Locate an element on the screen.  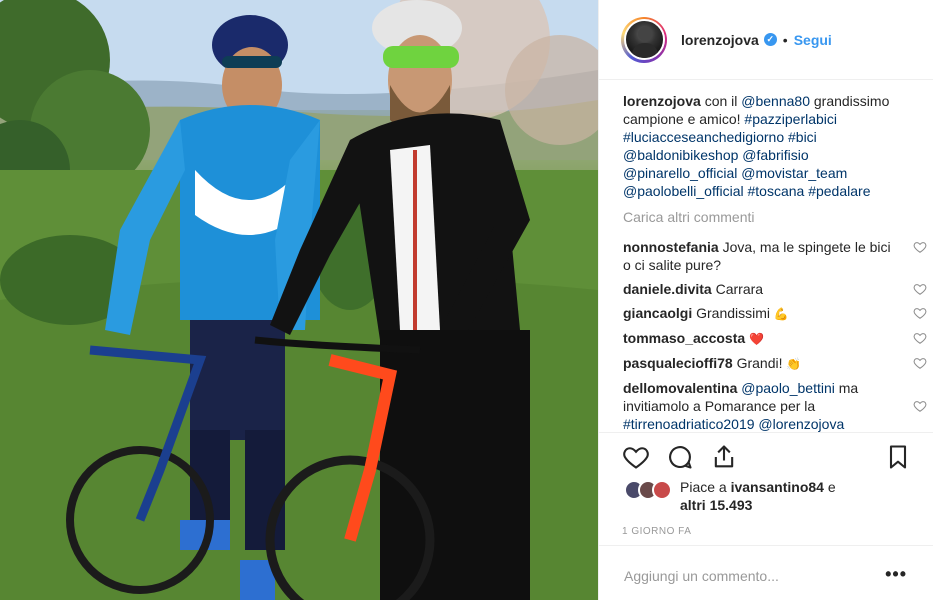
avatar is located at coordinates (644, 39).